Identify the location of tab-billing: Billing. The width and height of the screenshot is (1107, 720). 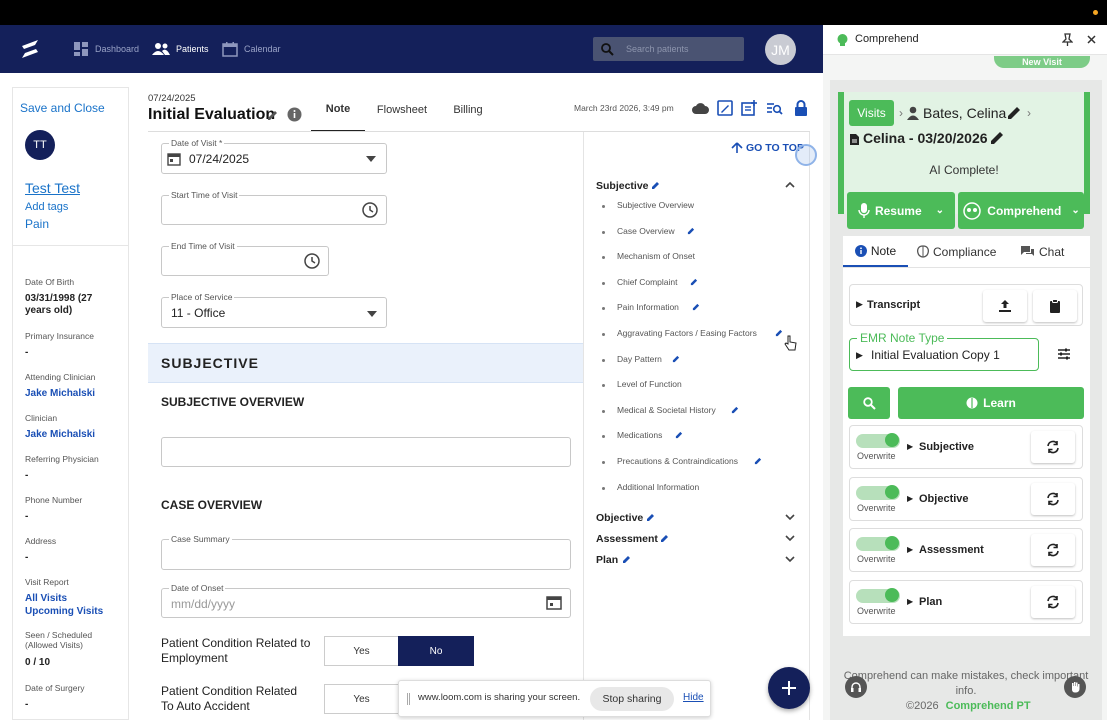
(468, 110).